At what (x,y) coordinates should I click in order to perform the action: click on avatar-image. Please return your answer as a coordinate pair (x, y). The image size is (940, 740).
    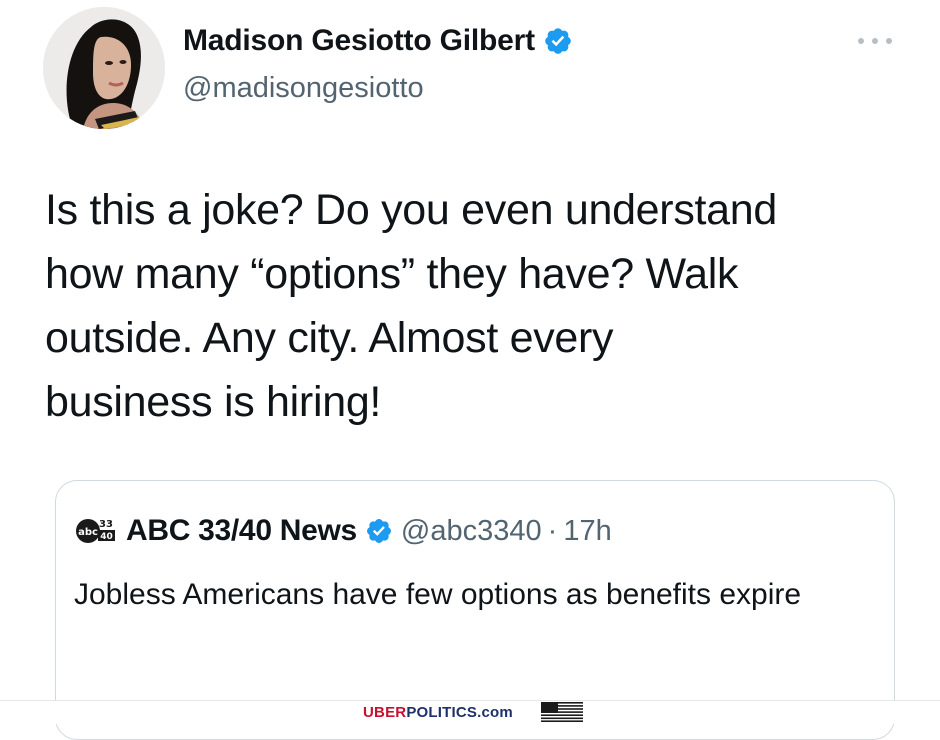
    Looking at the image, I should click on (104, 68).